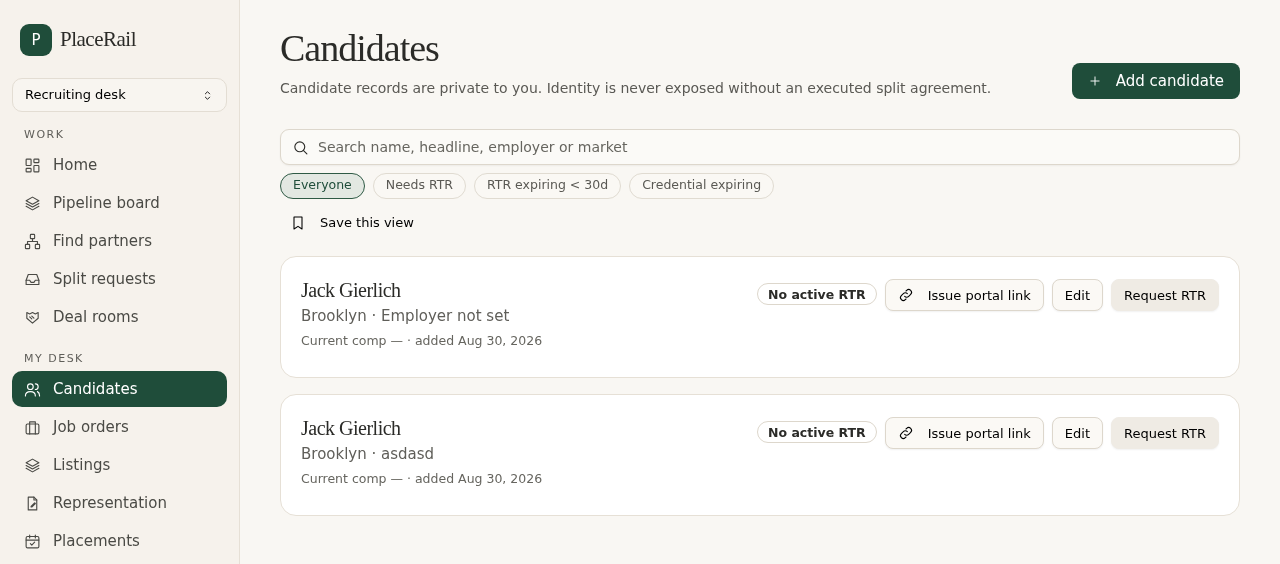 The width and height of the screenshot is (1280, 564). What do you see at coordinates (32, 279) in the screenshot?
I see `inbox-icon` at bounding box center [32, 279].